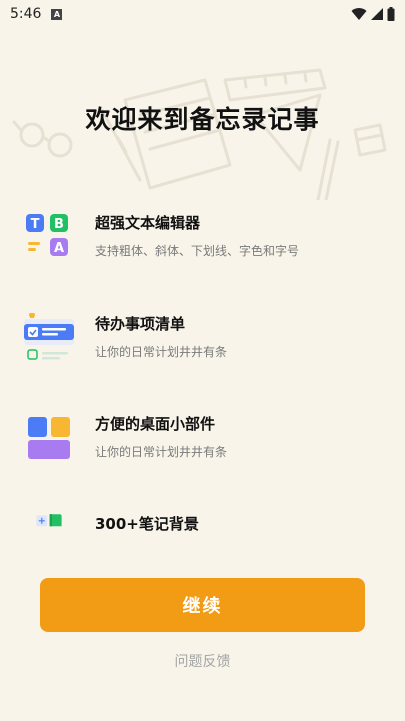  What do you see at coordinates (57, 14) in the screenshot?
I see `notification-a-icon: A` at bounding box center [57, 14].